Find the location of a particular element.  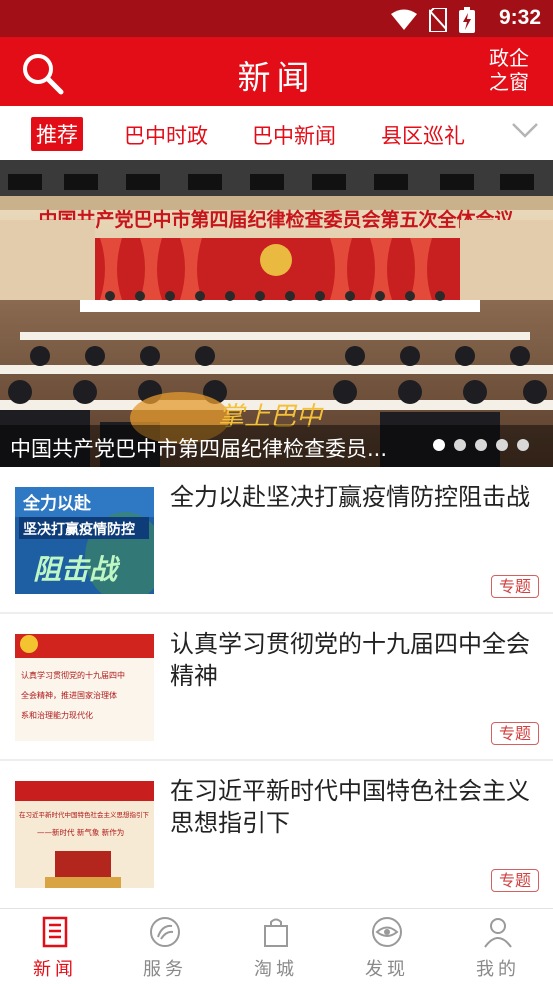

nav-news: 新闻 is located at coordinates (55, 946).